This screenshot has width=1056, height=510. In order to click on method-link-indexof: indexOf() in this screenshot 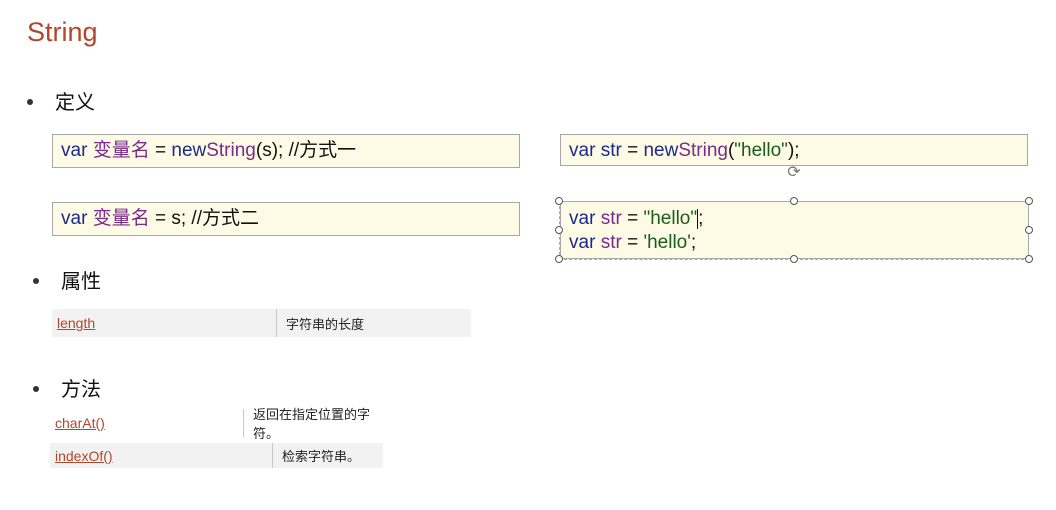, I will do `click(161, 455)`.